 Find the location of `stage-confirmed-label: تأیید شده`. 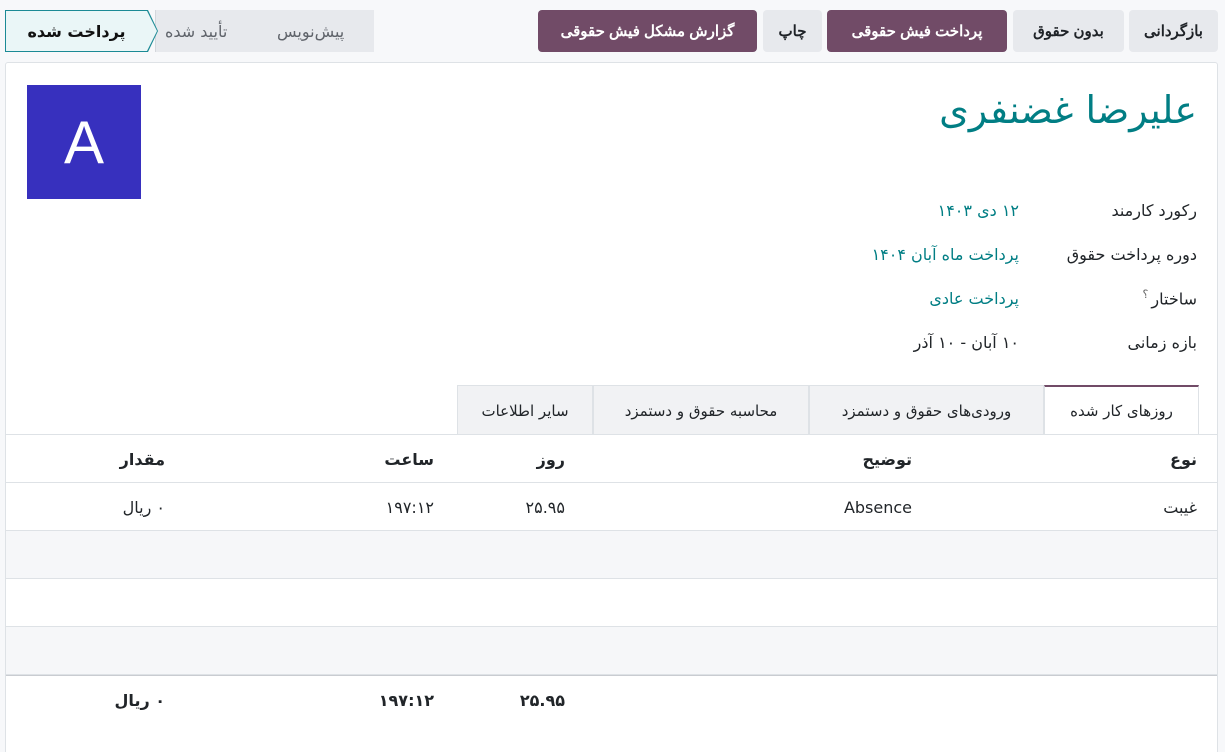

stage-confirmed-label: تأیید شده is located at coordinates (196, 31).